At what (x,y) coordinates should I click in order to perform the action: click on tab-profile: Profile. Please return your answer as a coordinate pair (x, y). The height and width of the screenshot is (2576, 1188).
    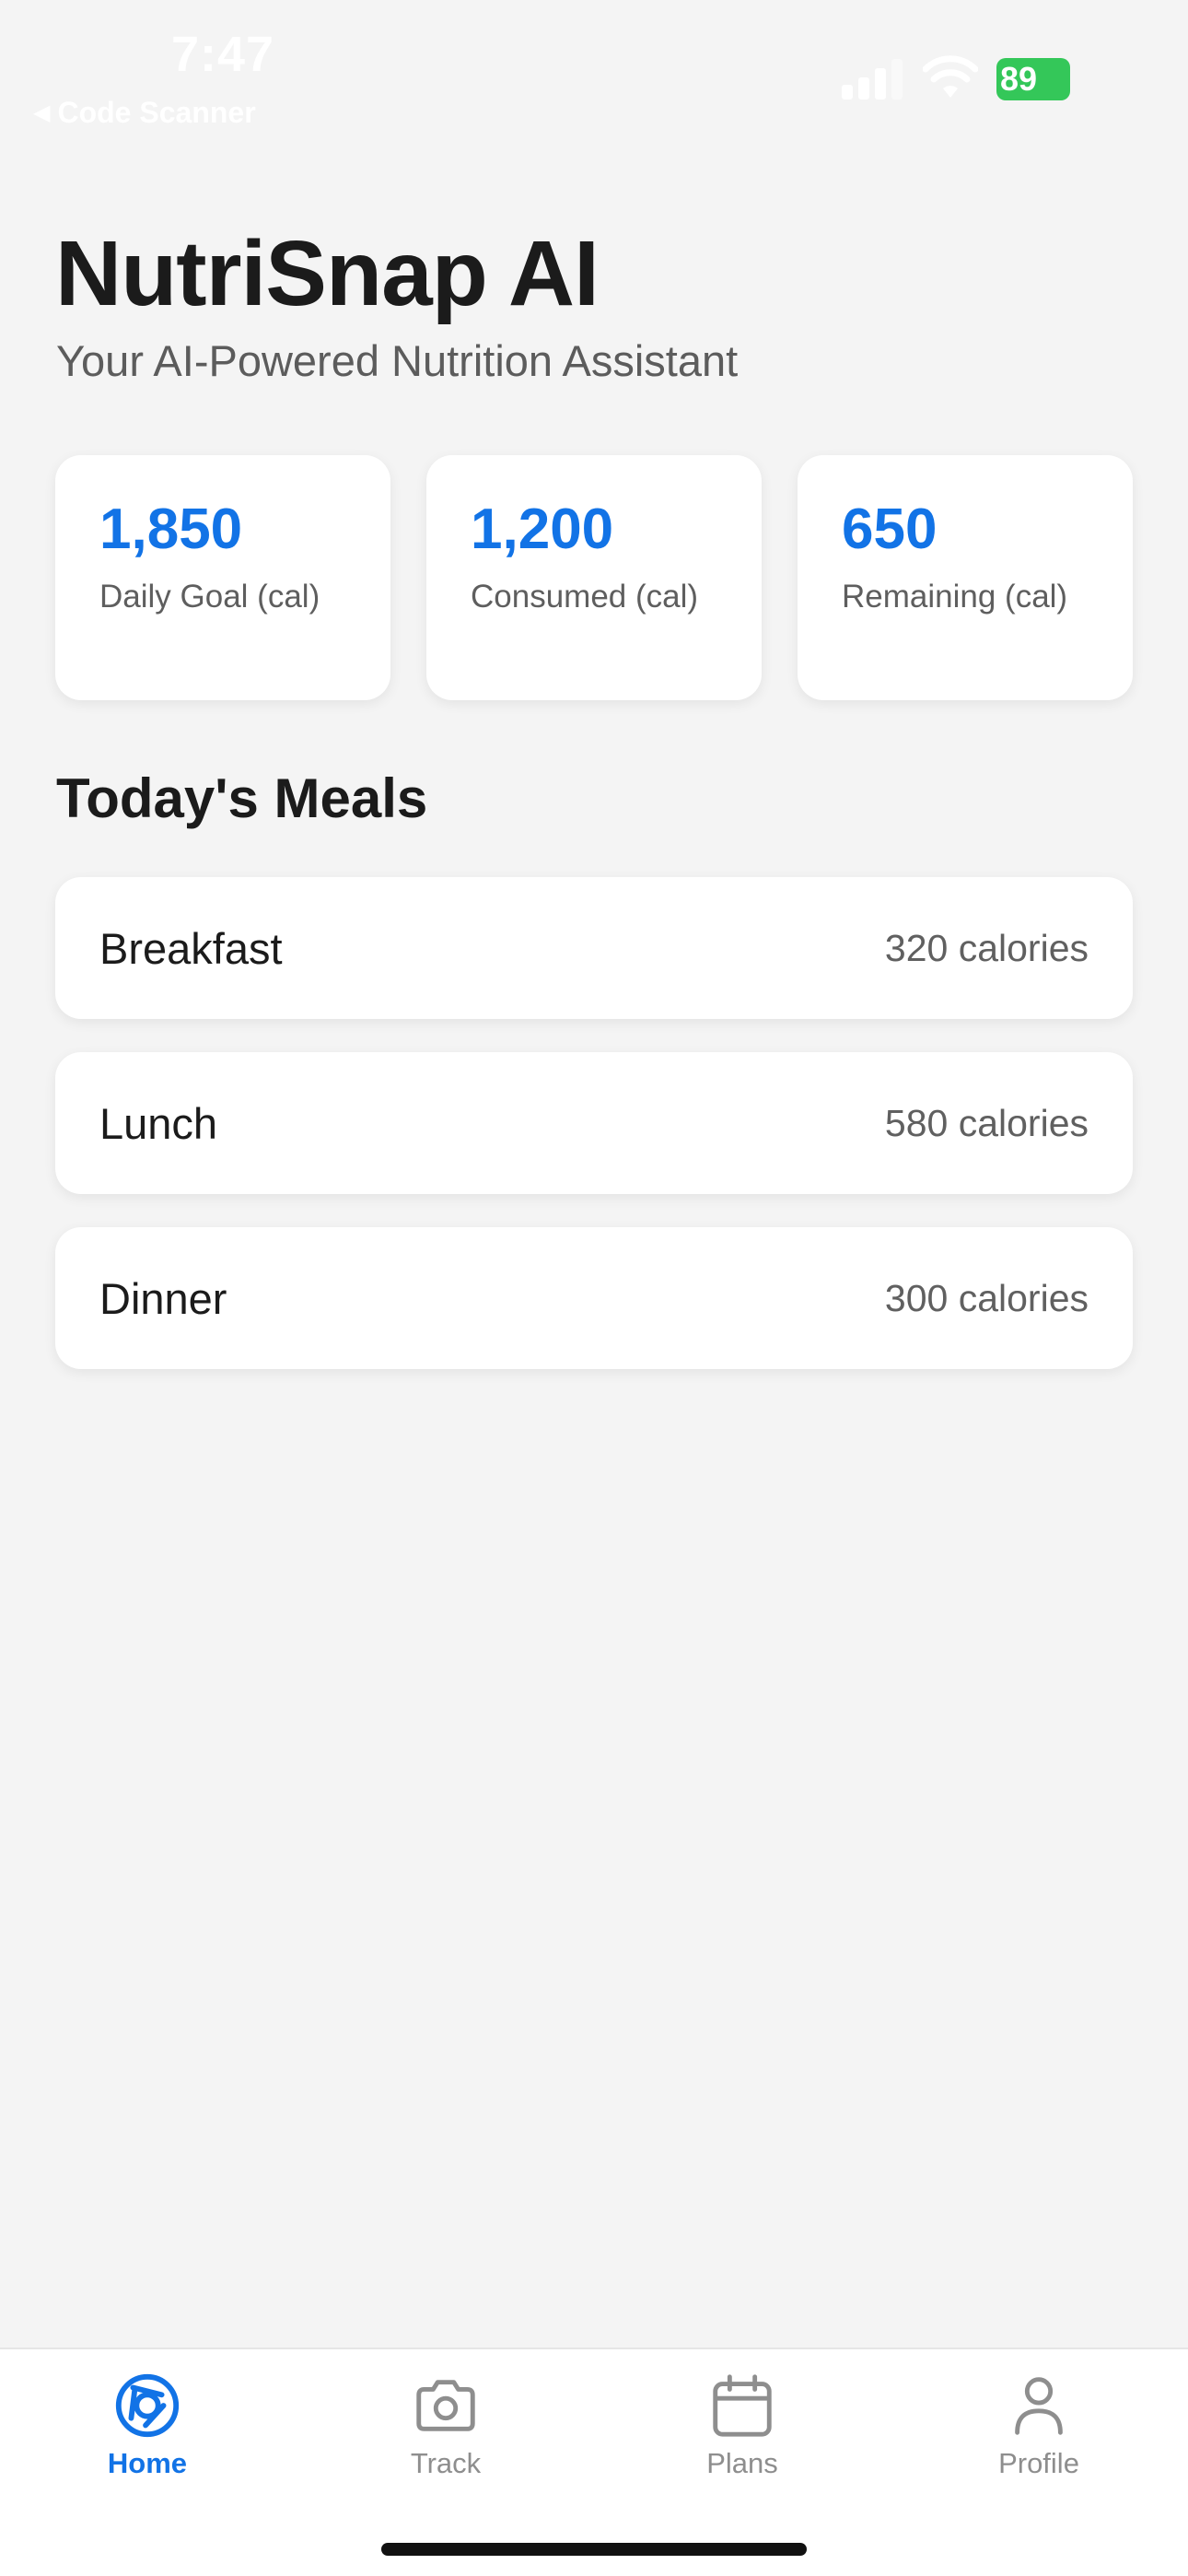
    Looking at the image, I should click on (1039, 2439).